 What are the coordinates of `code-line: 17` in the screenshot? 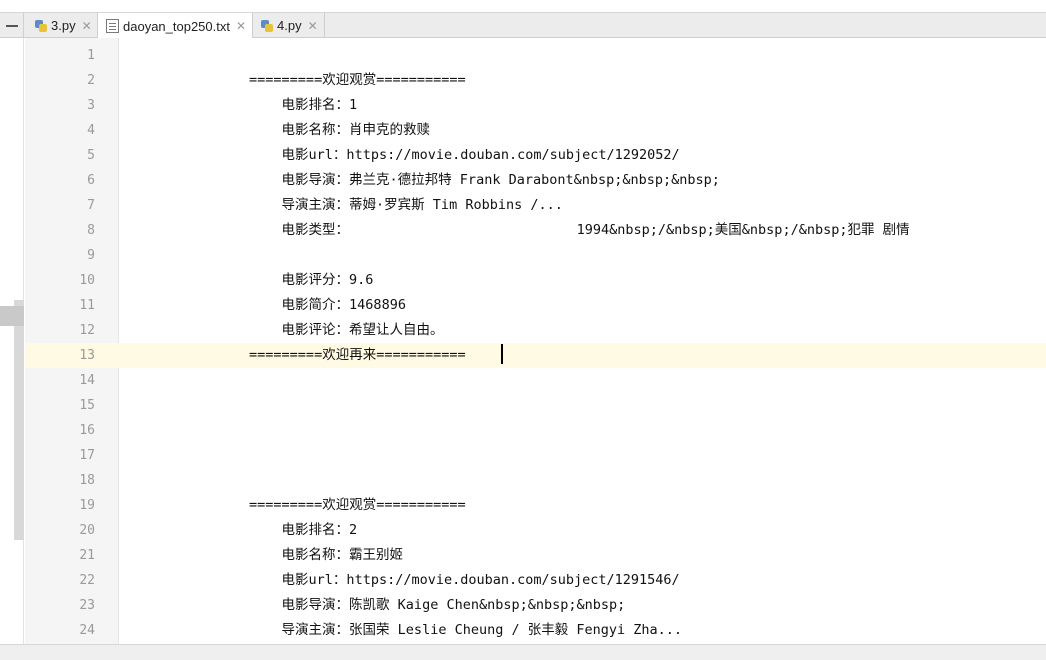 It's located at (535, 455).